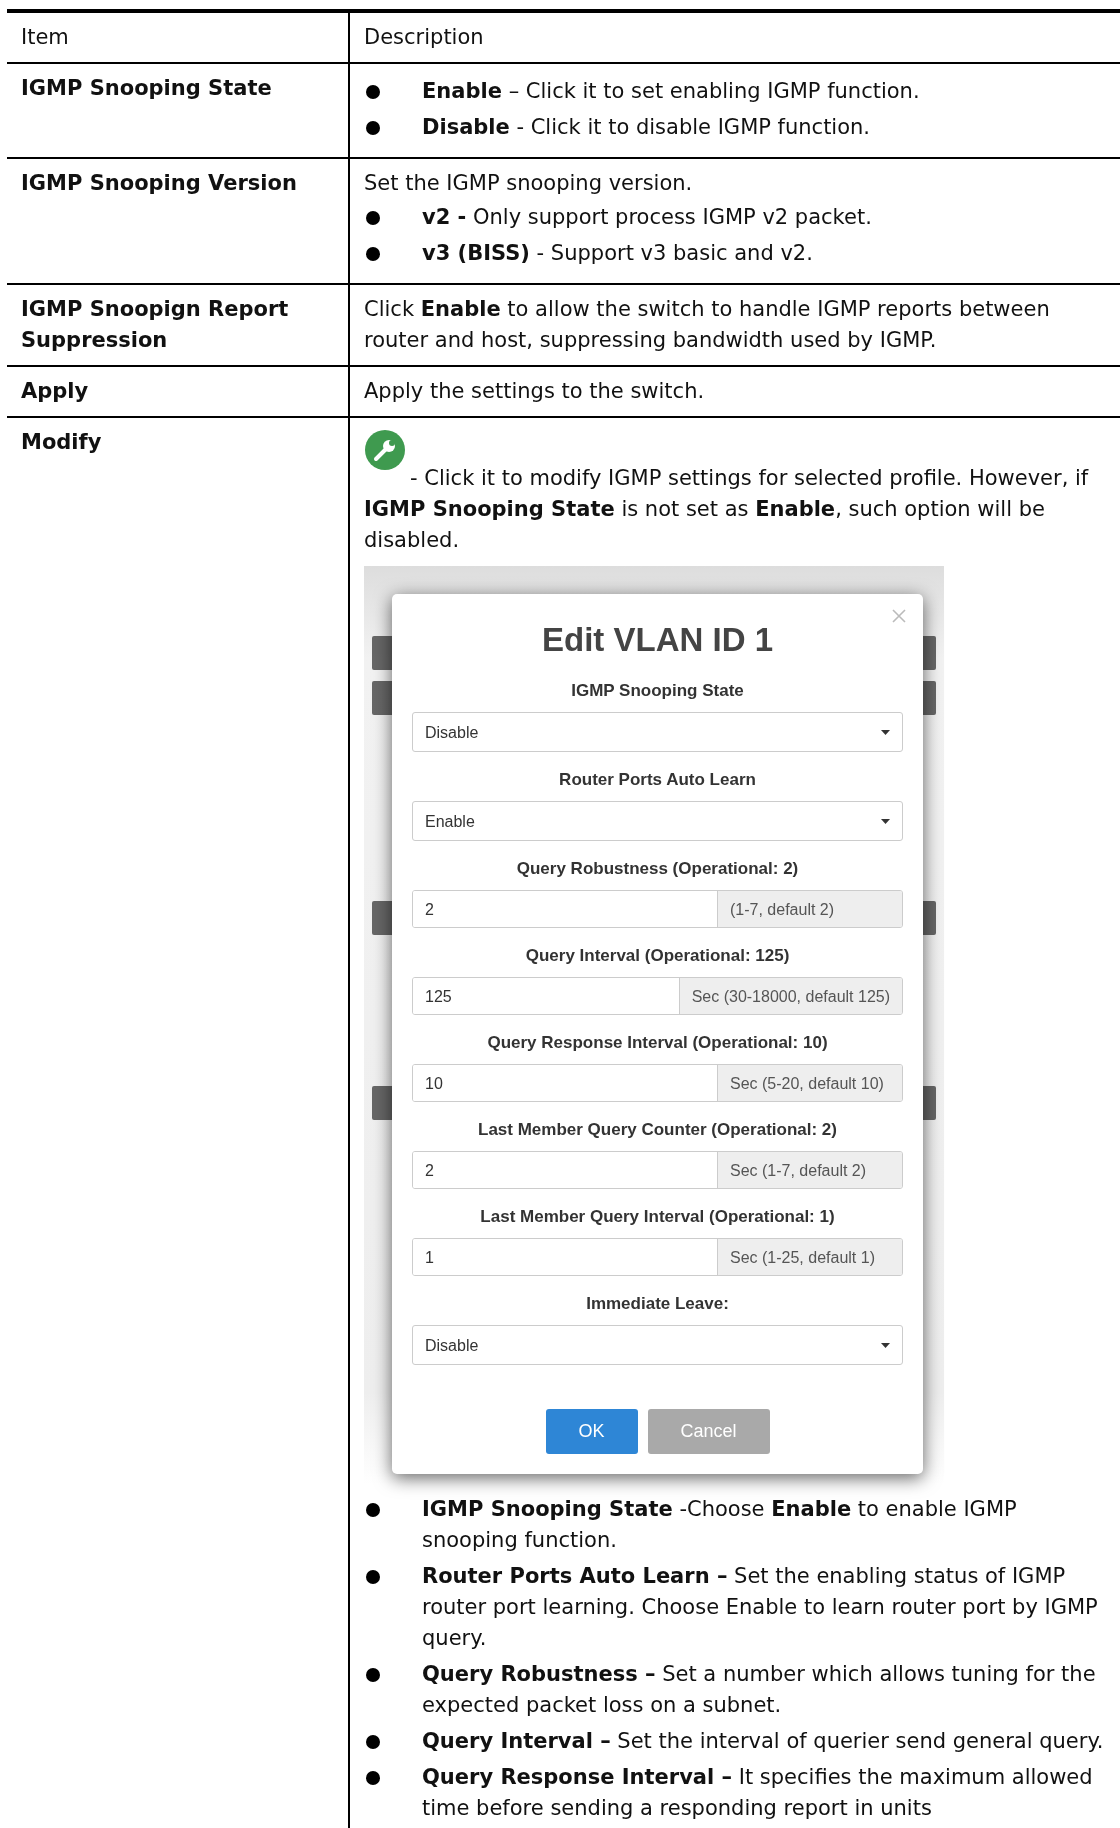  Describe the element at coordinates (734, 38) in the screenshot. I see `column-header: Description` at that location.